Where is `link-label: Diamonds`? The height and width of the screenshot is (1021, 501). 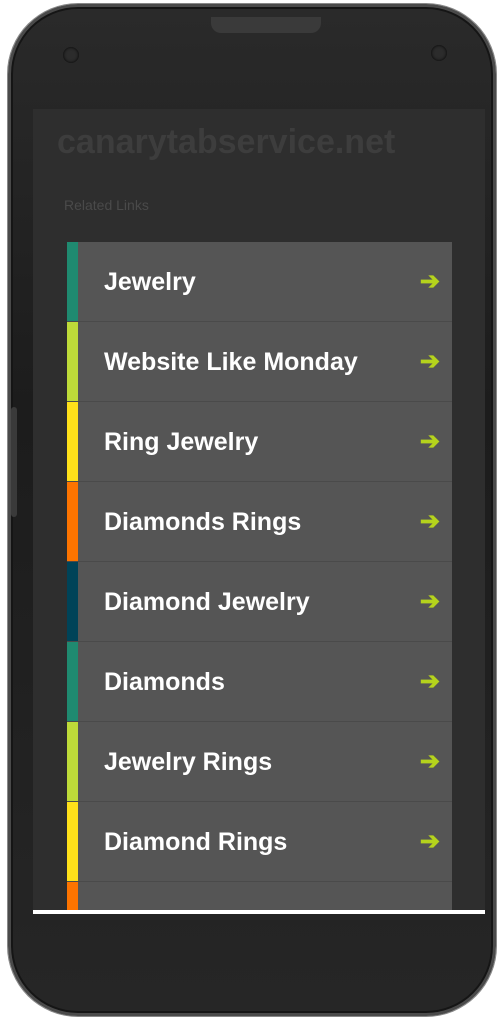
link-label: Diamonds is located at coordinates (164, 682).